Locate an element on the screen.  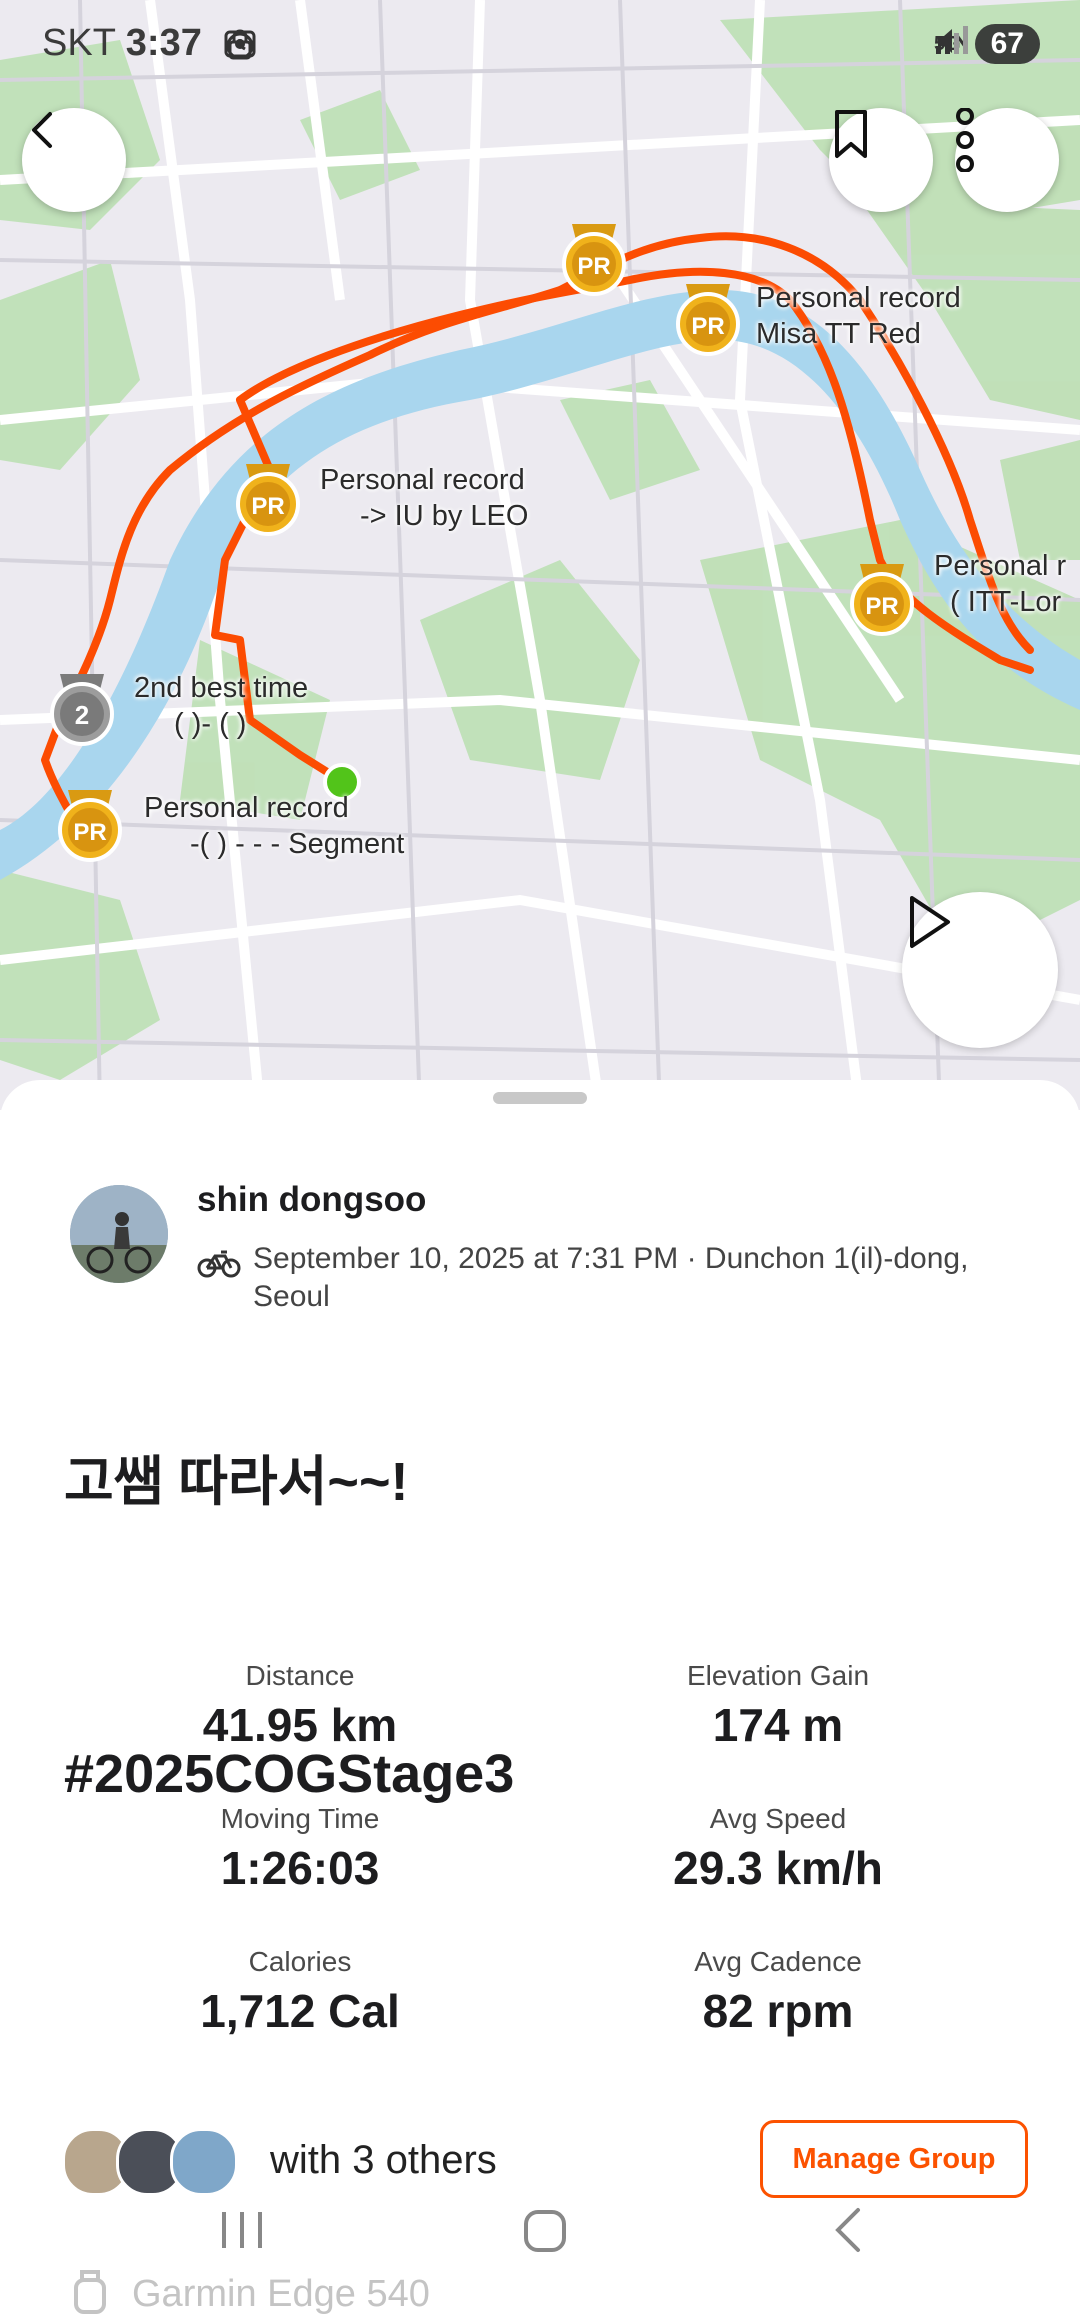
status-icons-right: 5G 67 is located at coordinates (987, 44).